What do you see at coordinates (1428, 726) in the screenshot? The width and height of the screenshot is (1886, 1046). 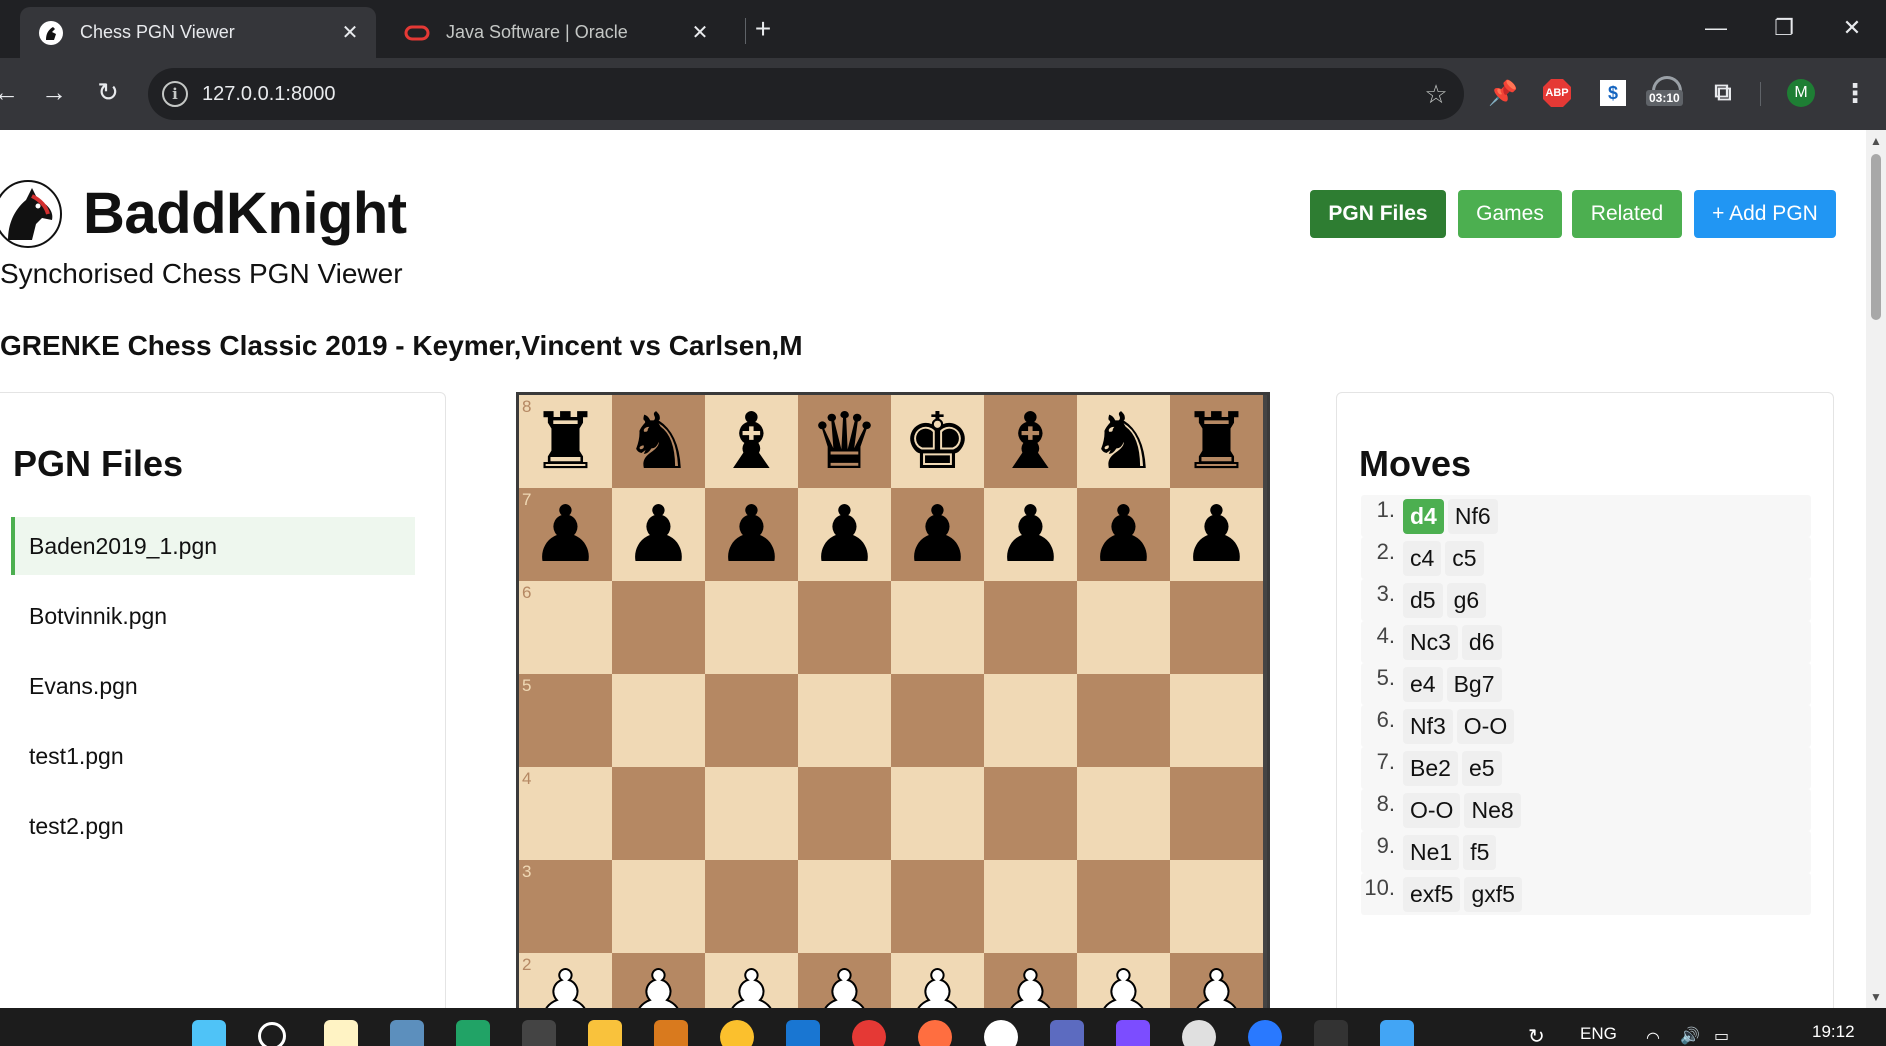 I see `white-move: Nf3` at bounding box center [1428, 726].